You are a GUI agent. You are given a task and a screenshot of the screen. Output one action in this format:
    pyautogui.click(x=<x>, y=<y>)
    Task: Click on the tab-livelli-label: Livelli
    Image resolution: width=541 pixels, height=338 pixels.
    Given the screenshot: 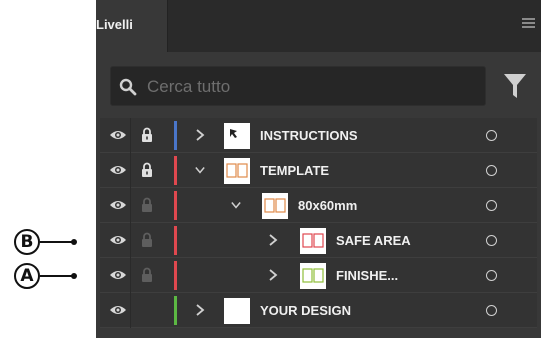 What is the action you would take?
    pyautogui.click(x=114, y=24)
    